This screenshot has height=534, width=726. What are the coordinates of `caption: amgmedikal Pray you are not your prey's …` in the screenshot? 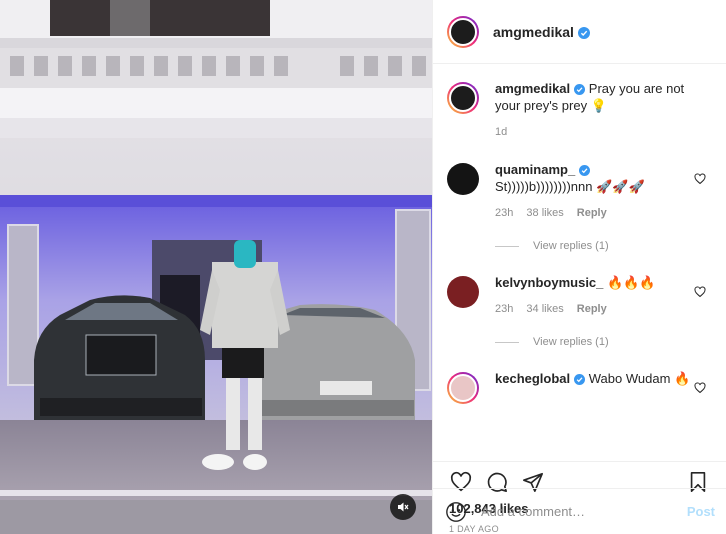 It's located at (579, 110).